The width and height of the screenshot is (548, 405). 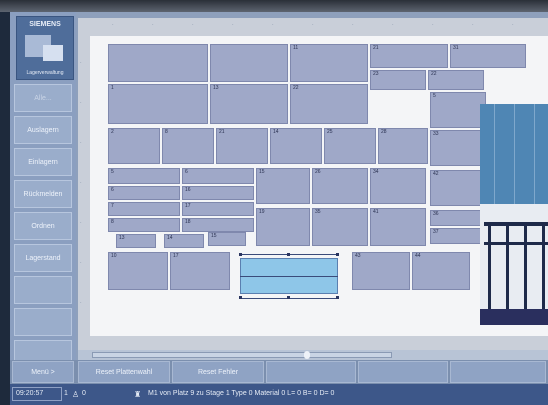 What do you see at coordinates (43, 258) in the screenshot?
I see `sidebar-item-lagerstand: Lagerstand` at bounding box center [43, 258].